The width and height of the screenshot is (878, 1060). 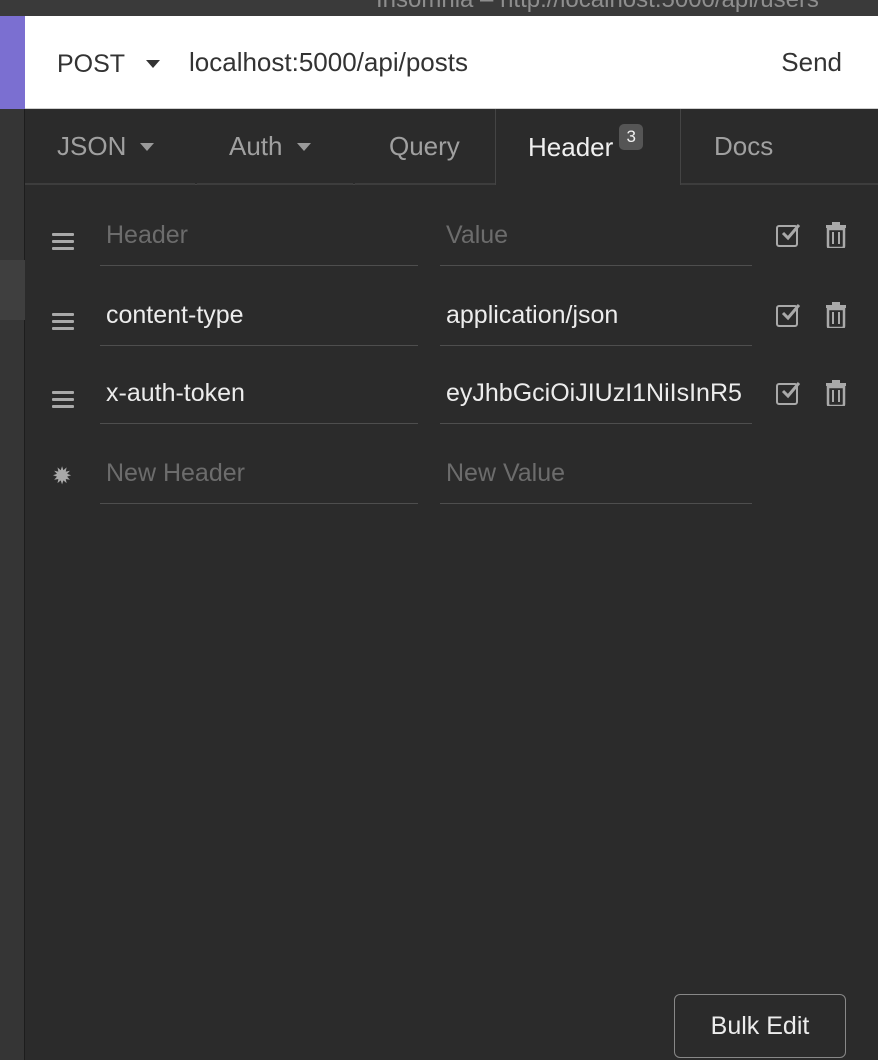 I want to click on header-value-input: eyJhbGciOiJIUzI1NiIsInR5, so click(x=596, y=400).